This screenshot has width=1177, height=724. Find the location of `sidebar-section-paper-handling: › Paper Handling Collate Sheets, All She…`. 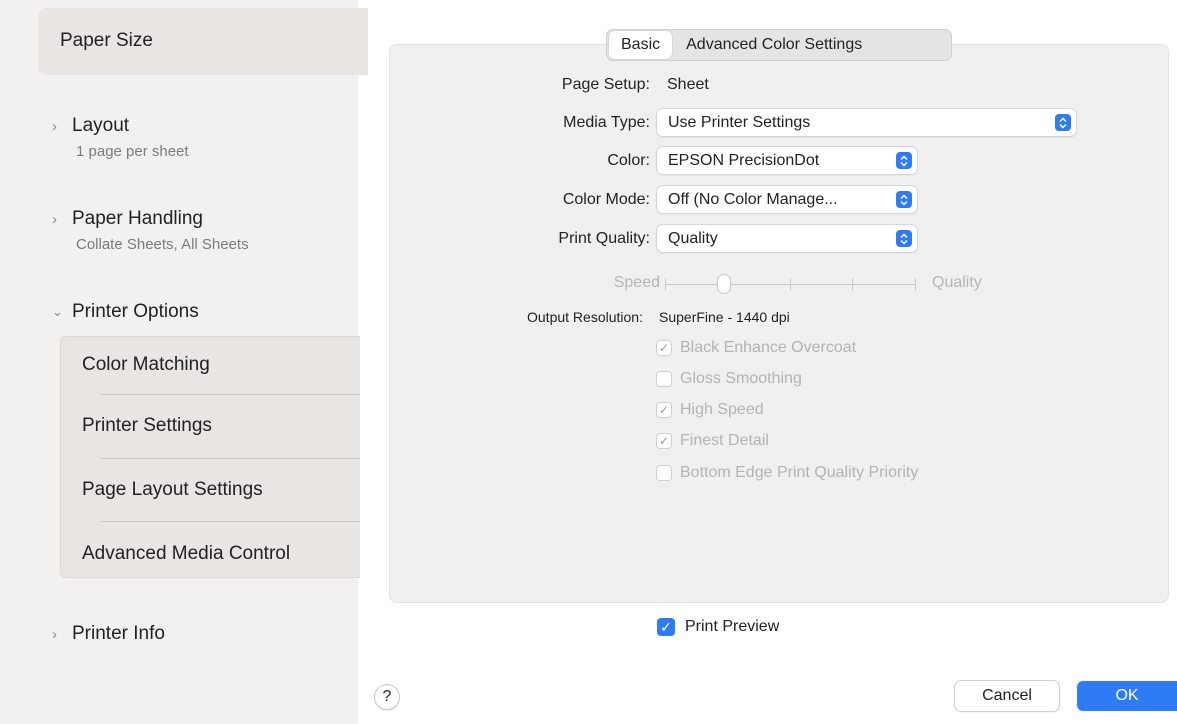

sidebar-section-paper-handling: › Paper Handling Collate Sheets, All She… is located at coordinates (150, 229).